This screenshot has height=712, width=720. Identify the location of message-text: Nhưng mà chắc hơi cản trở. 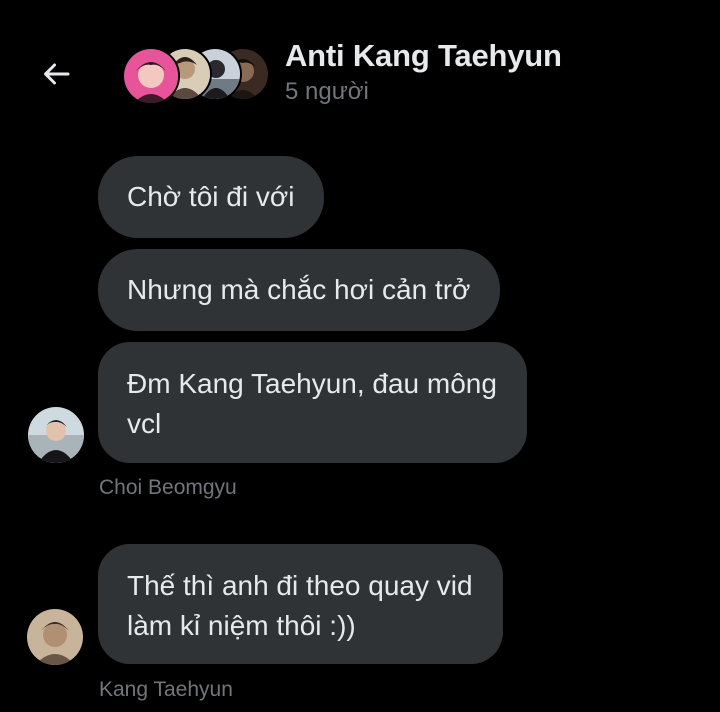
(299, 289).